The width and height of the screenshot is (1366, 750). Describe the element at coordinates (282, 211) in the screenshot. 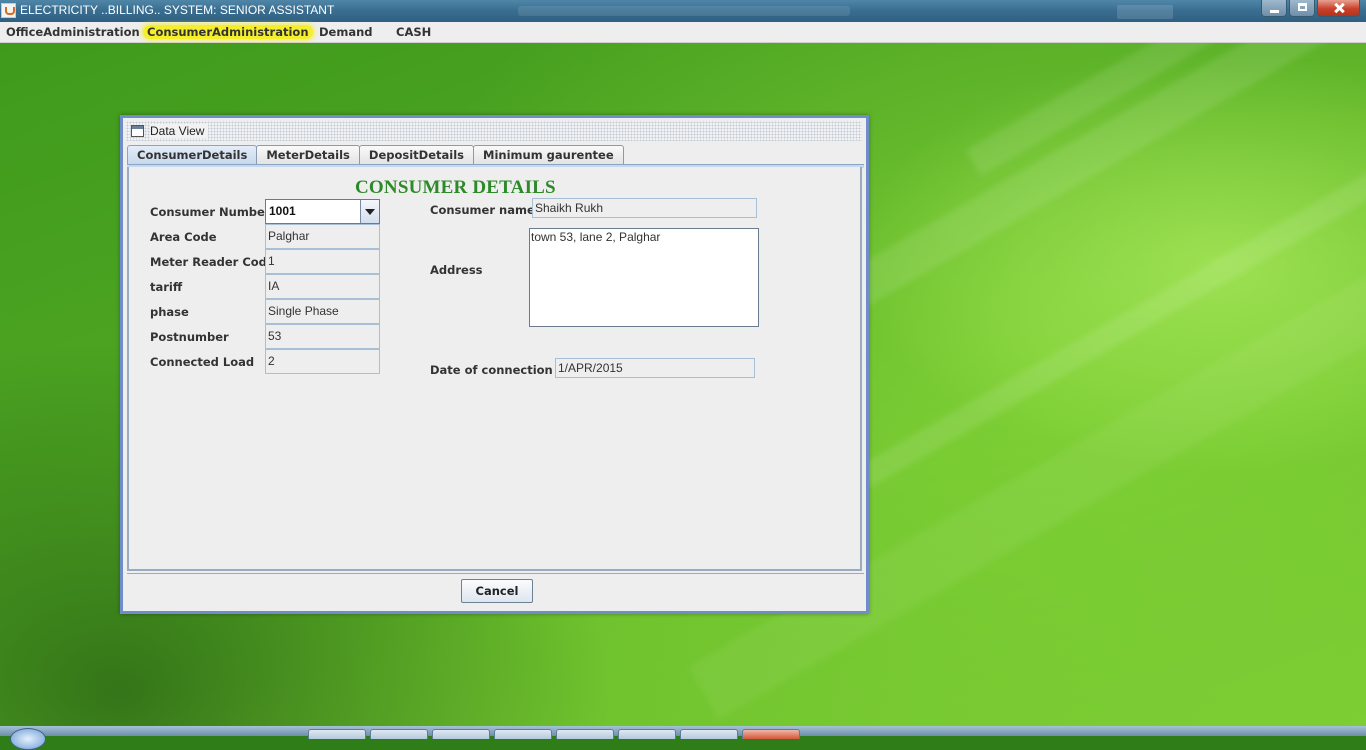

I see `consumer-number-value: 1001` at that location.